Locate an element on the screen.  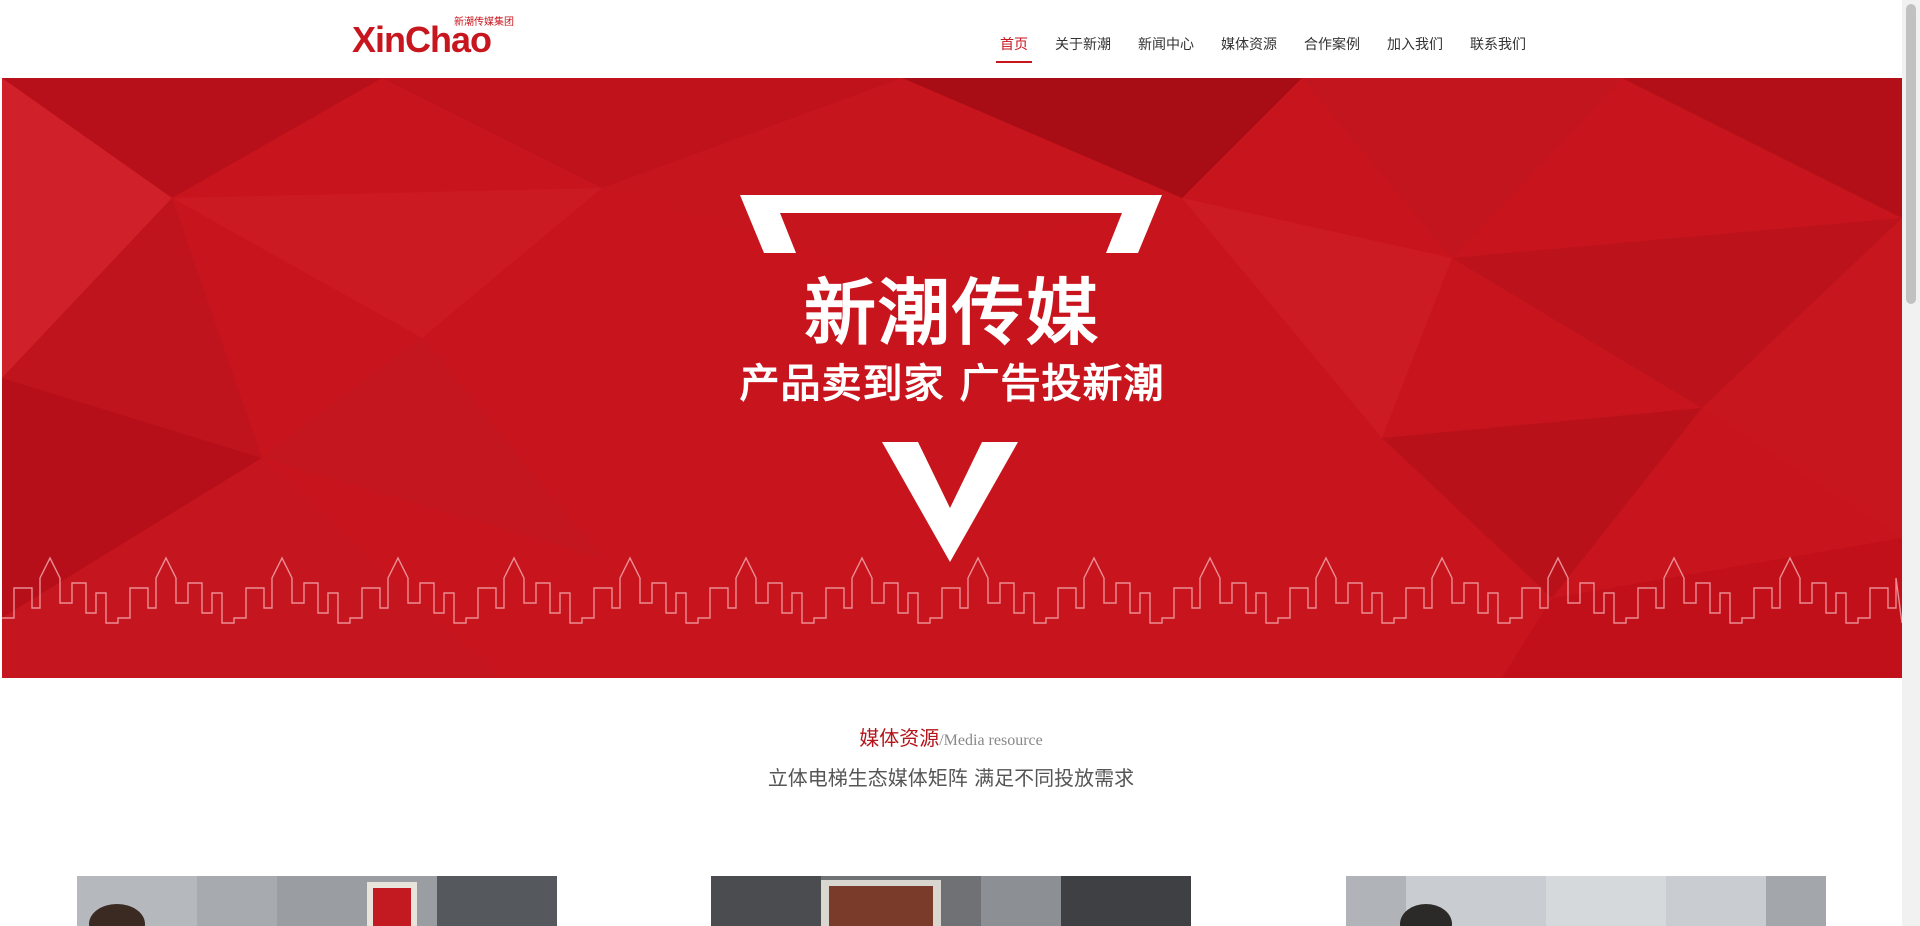
nav-item-home: 首页 is located at coordinates (1014, 43).